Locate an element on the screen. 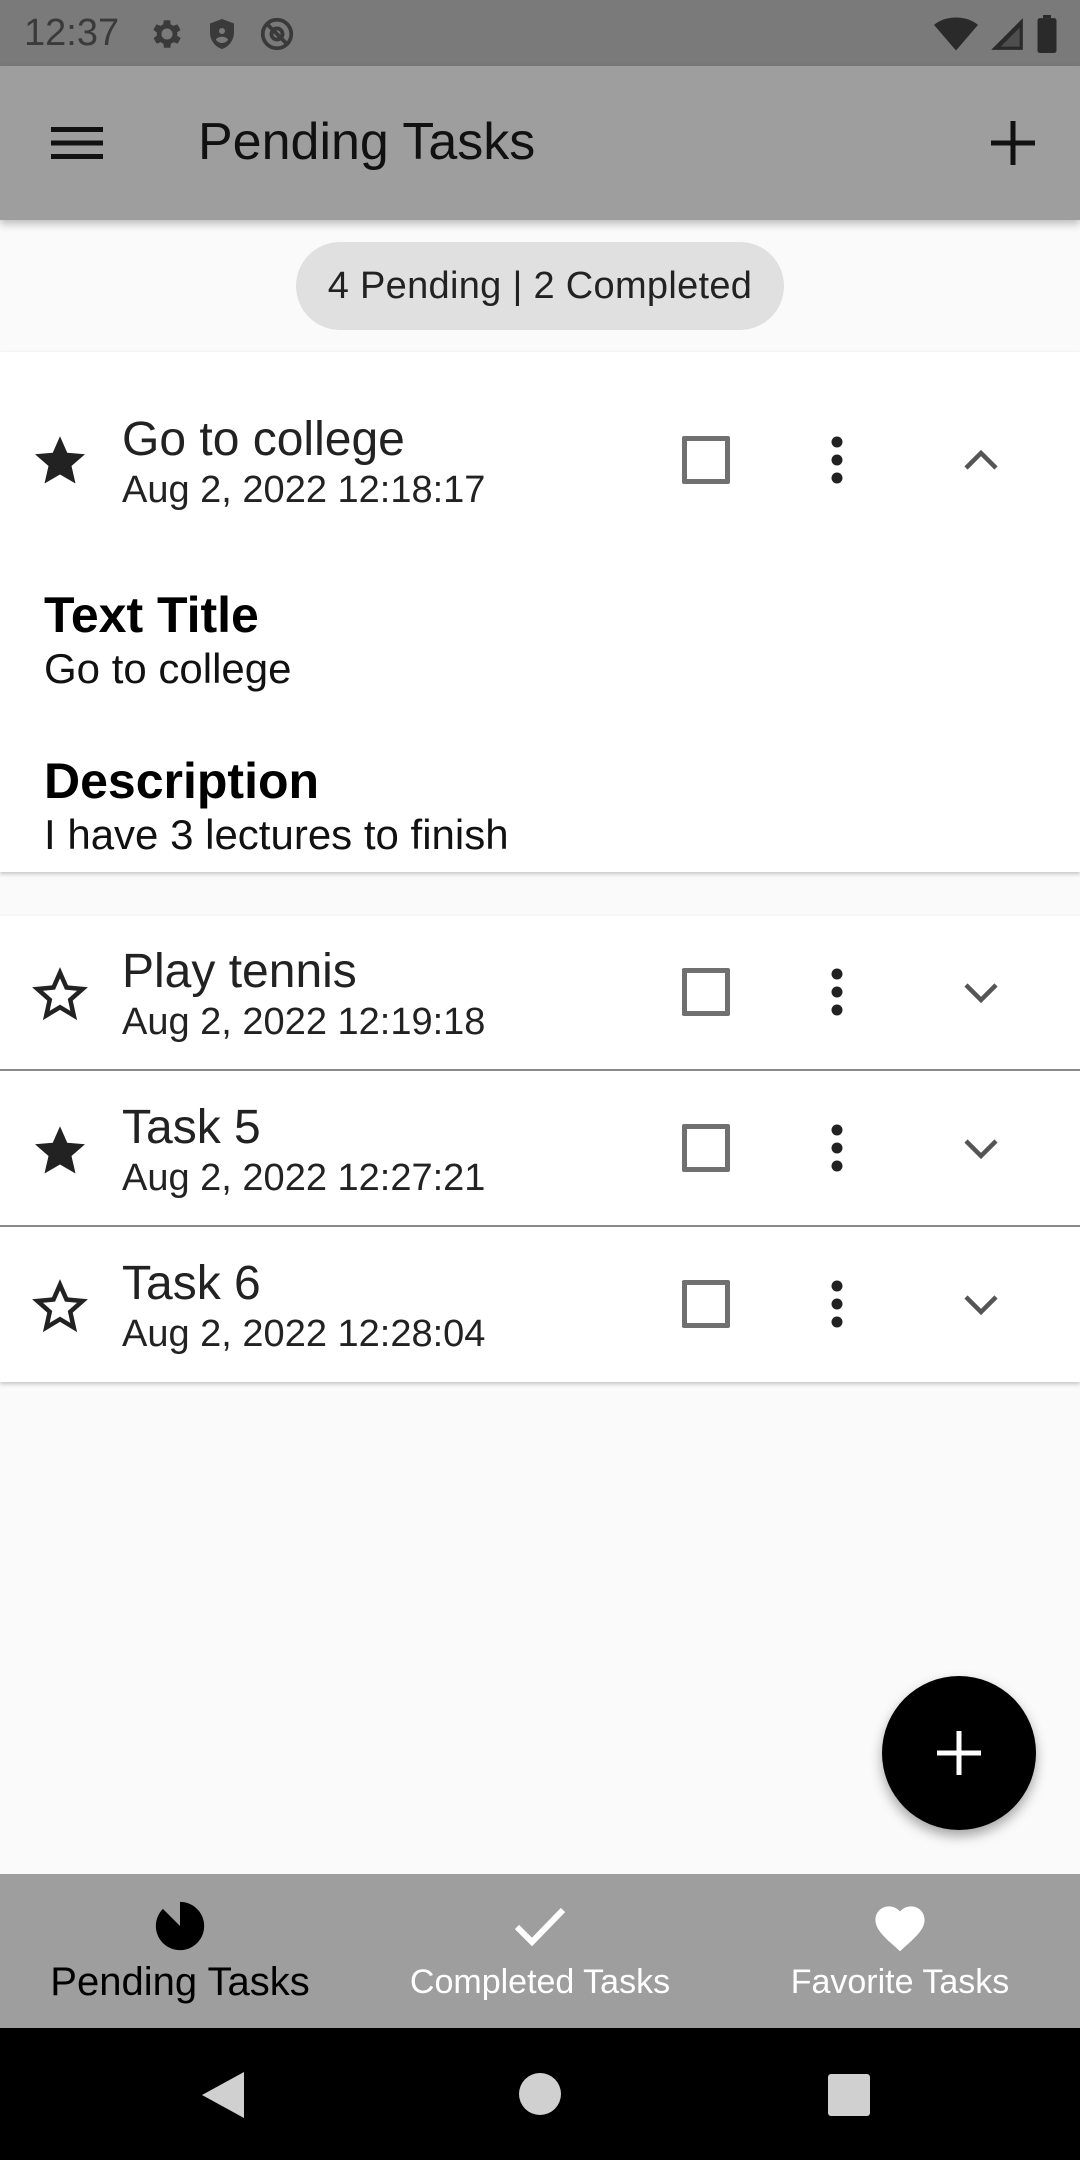  task-row: Play tennis Aug 2, 2022 12:19:18 is located at coordinates (540, 994).